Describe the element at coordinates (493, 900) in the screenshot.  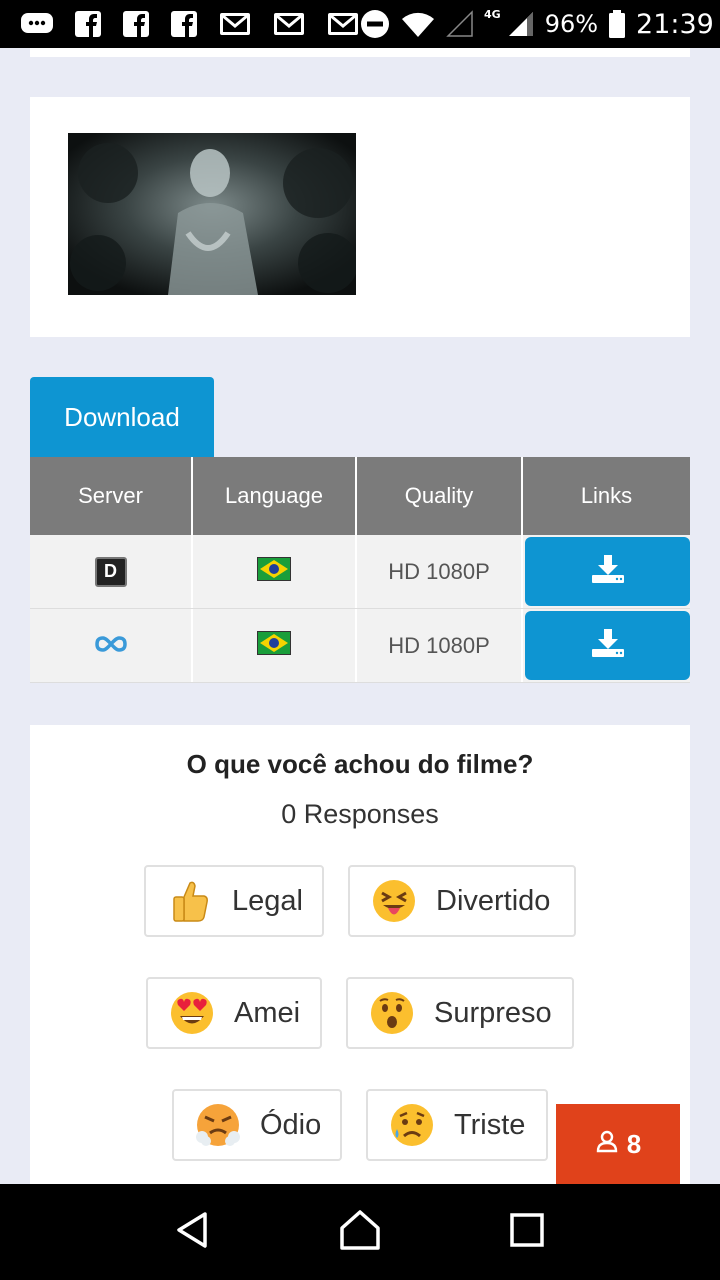
I see `reaction-label: Divertido` at that location.